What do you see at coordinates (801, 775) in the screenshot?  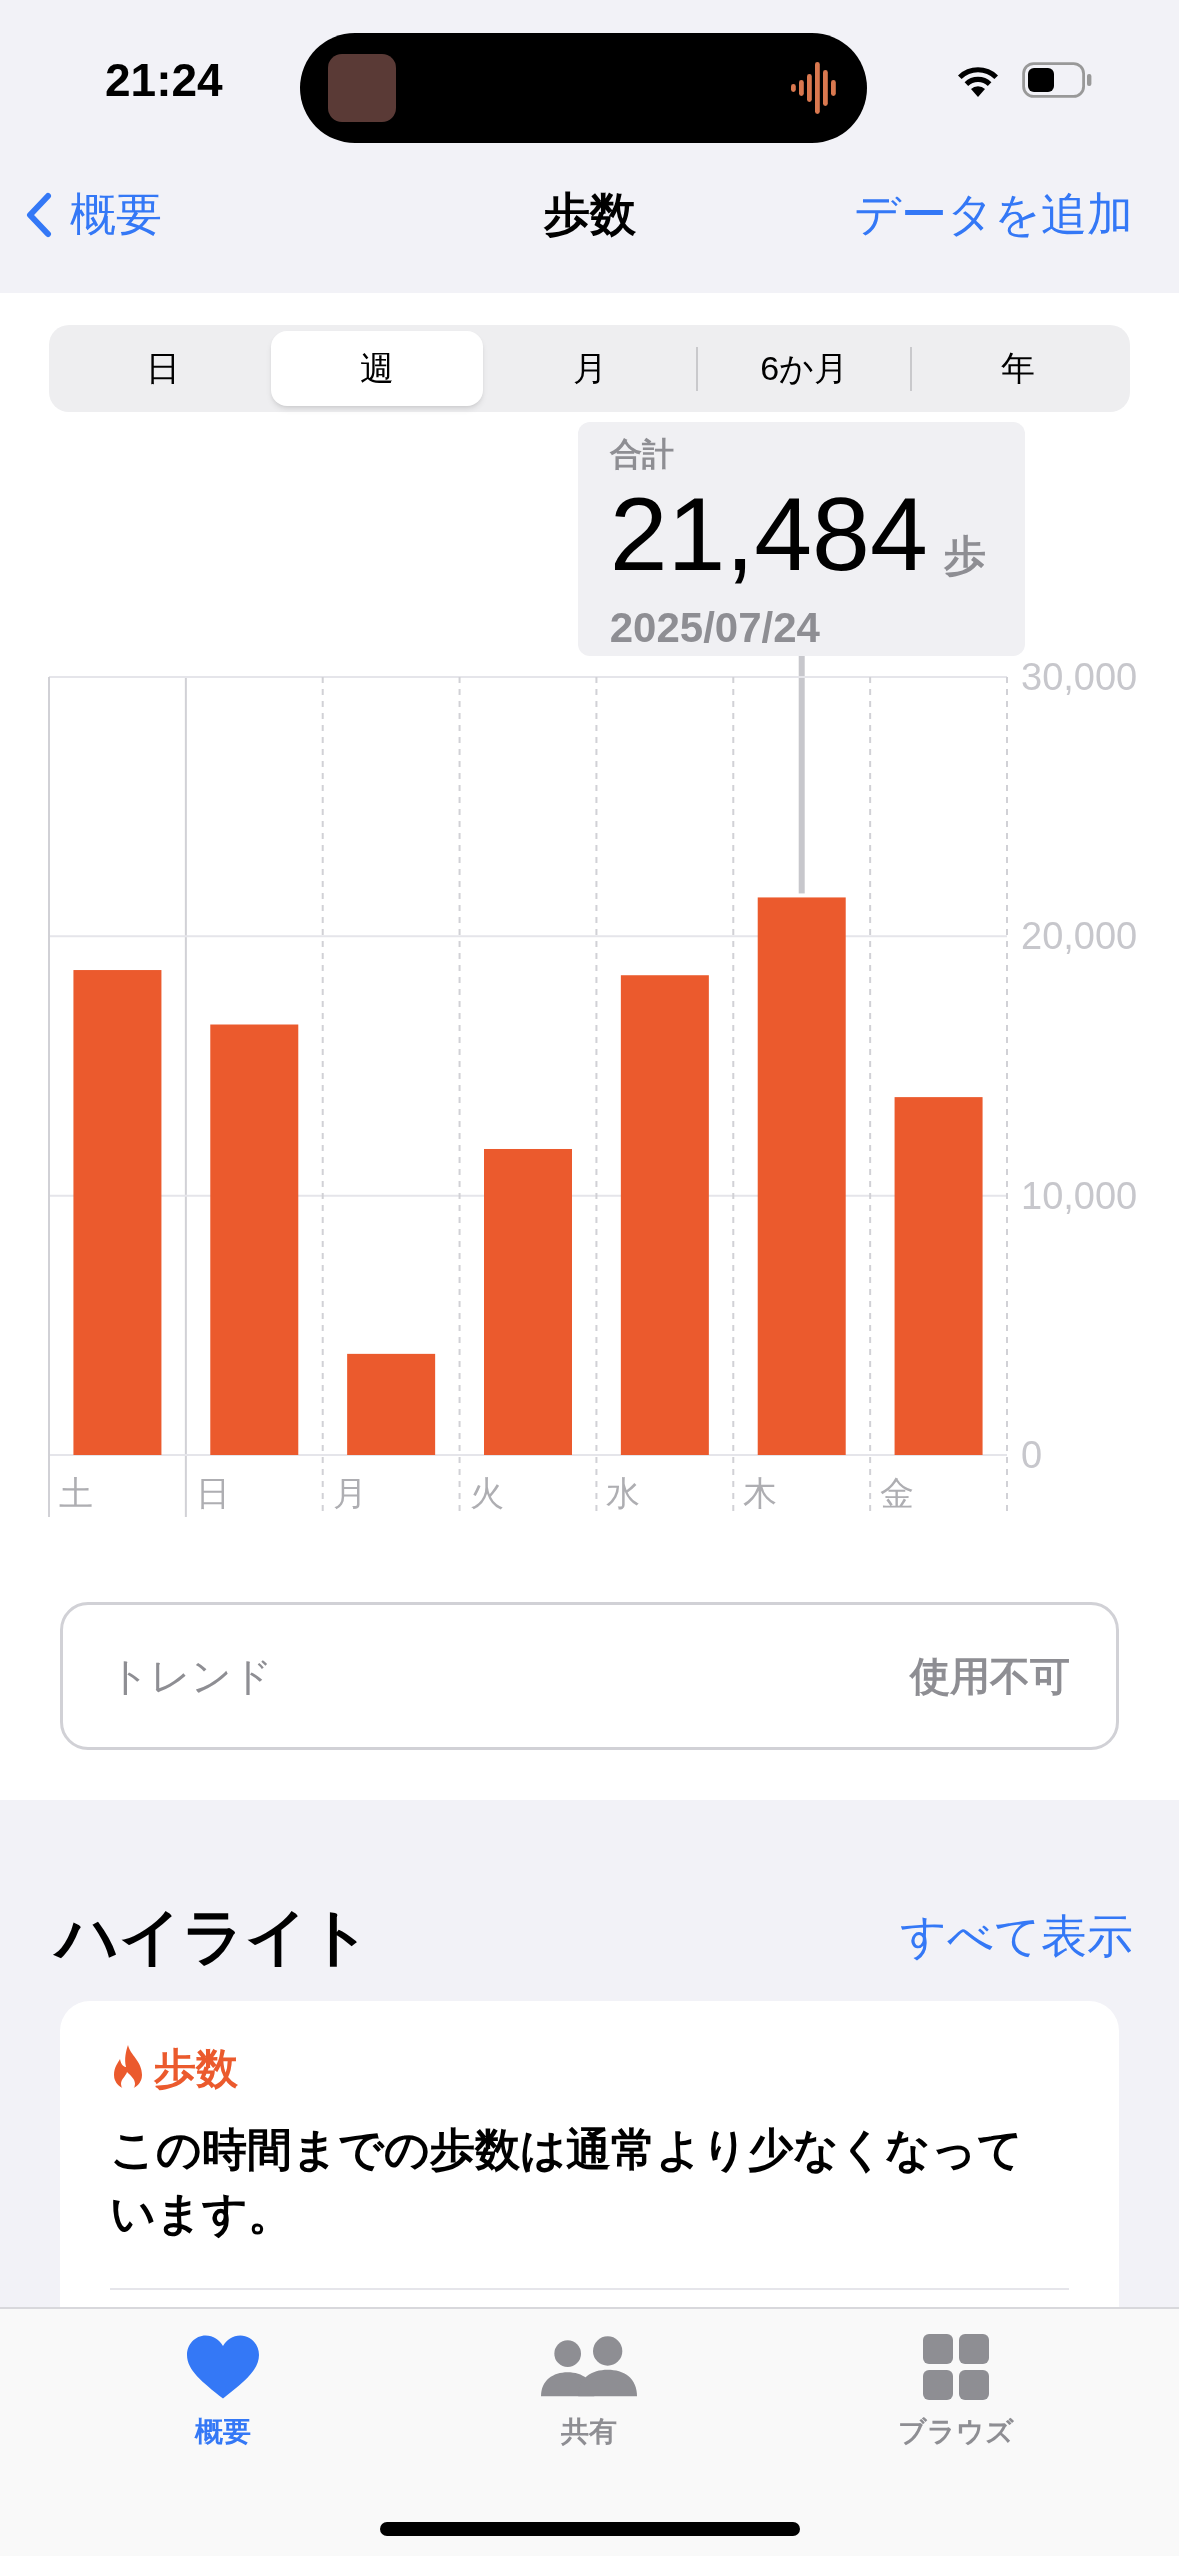 I see `chart-column-selector` at bounding box center [801, 775].